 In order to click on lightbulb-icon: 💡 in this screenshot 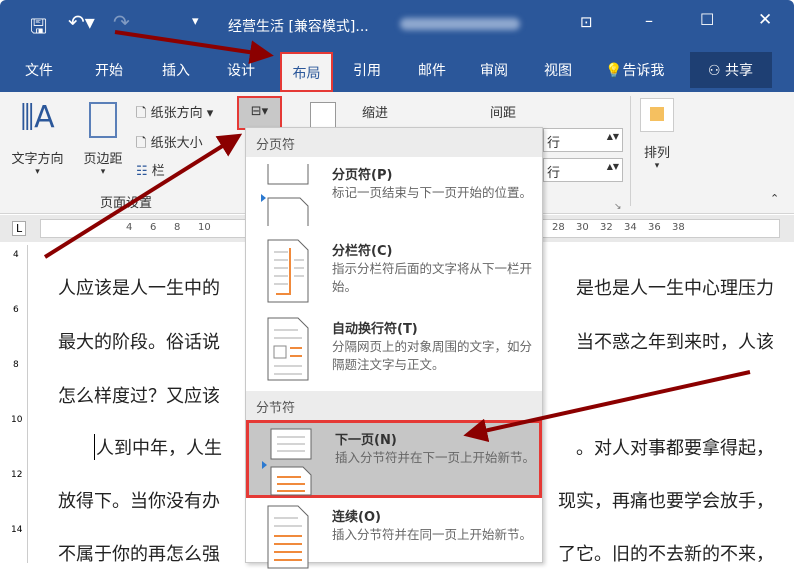, I will do `click(614, 71)`.